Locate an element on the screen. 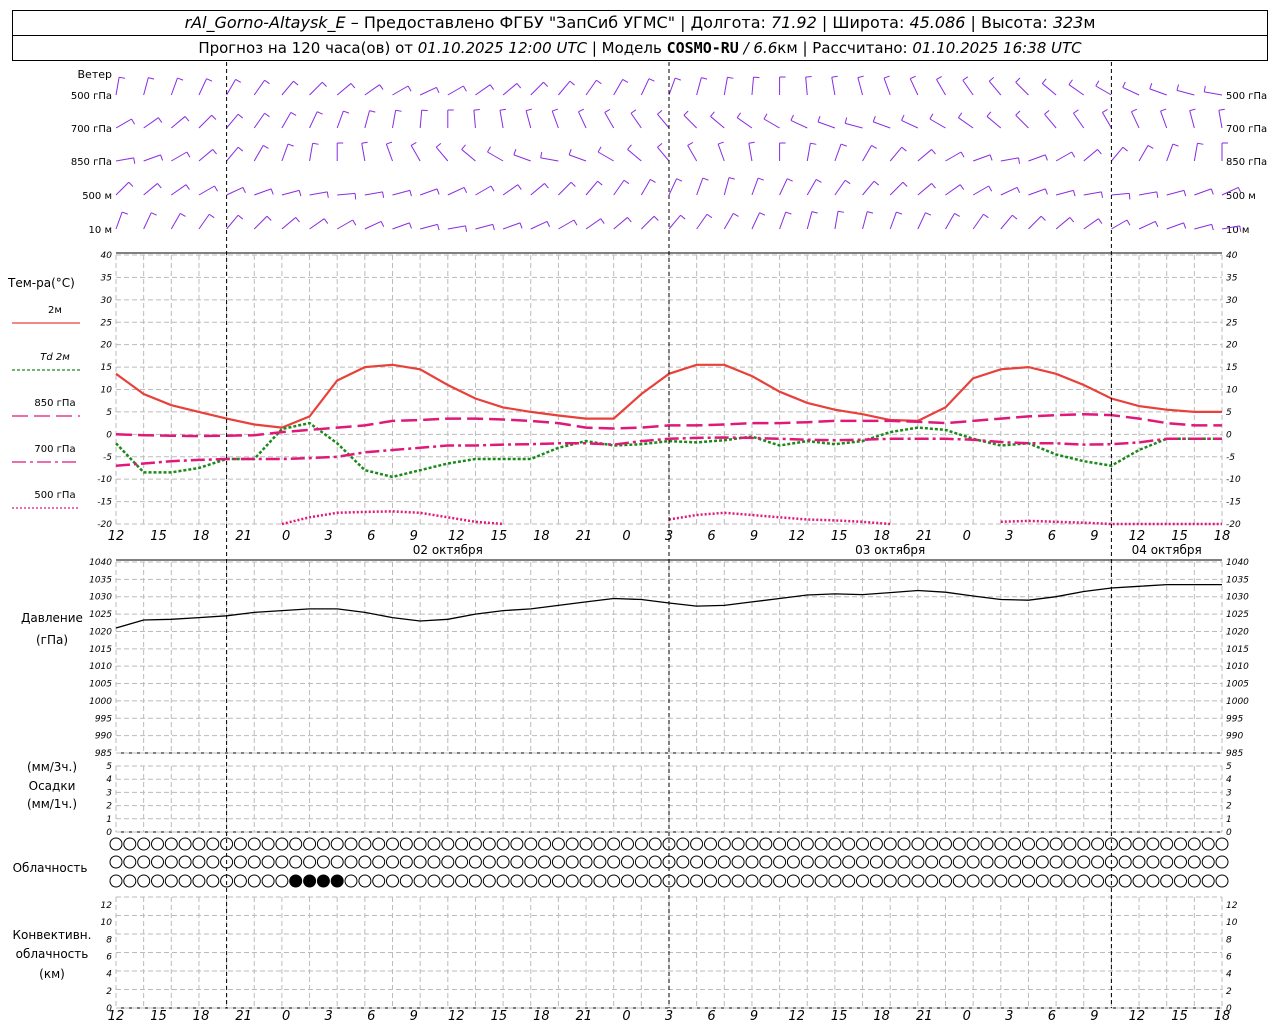 The image size is (1280, 1024). wind-title: Ветер is located at coordinates (95, 74).